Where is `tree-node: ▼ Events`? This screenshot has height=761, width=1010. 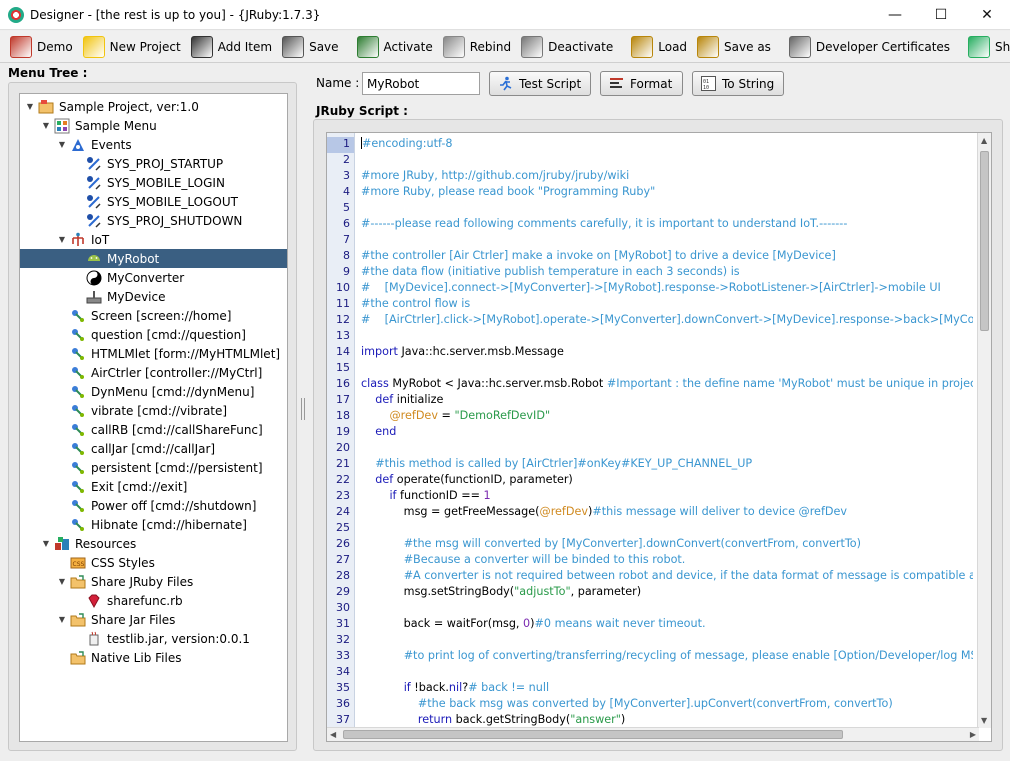
tree-node: ▼ Events is located at coordinates (153, 144).